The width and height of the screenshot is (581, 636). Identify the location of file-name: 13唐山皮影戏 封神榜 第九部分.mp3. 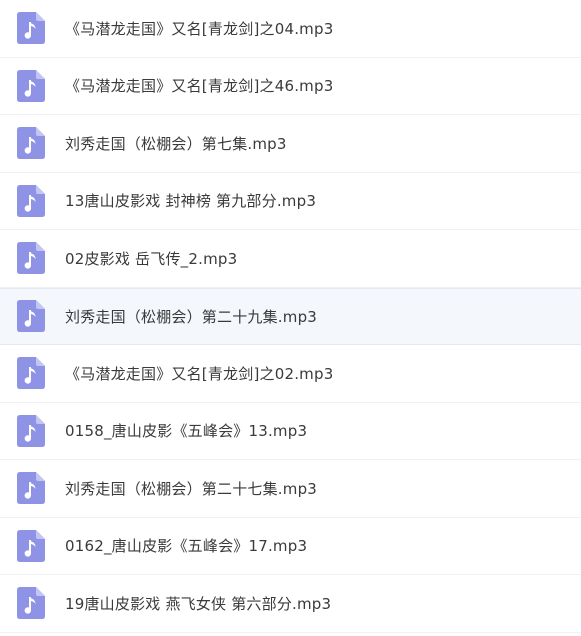
(191, 201).